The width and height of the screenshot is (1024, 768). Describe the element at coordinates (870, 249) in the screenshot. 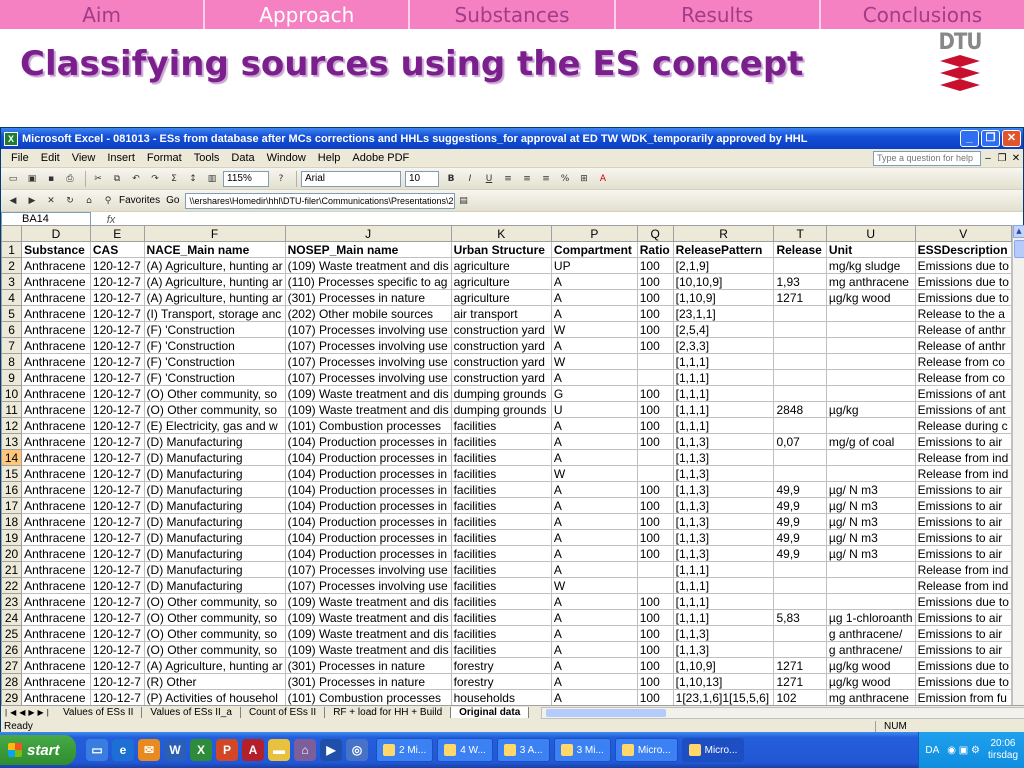

I see `header-cell: Unit` at that location.